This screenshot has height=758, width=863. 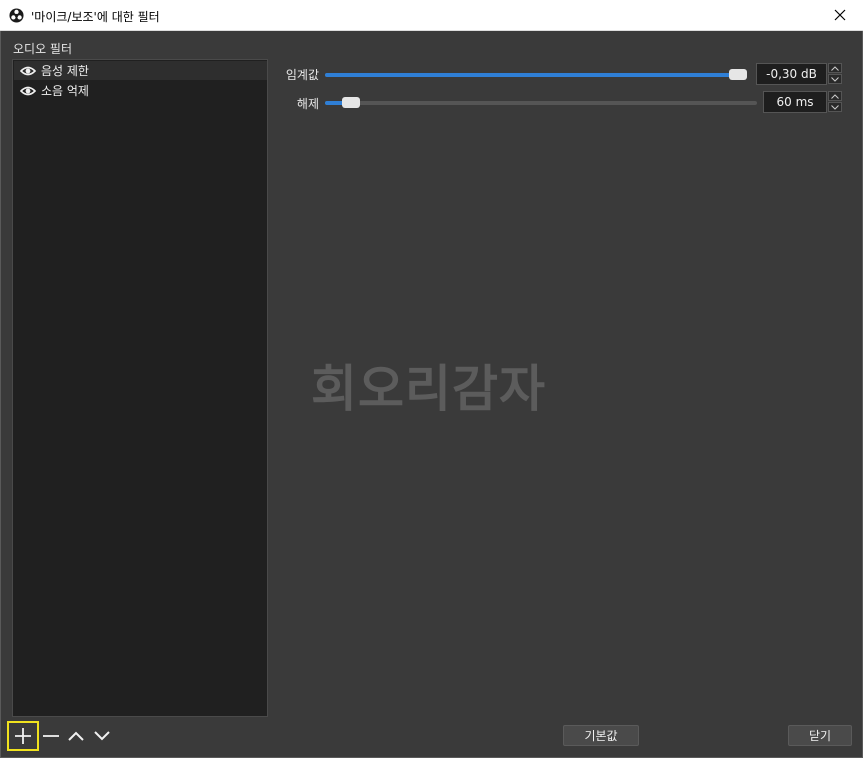 I want to click on close-icon, so click(x=840, y=15).